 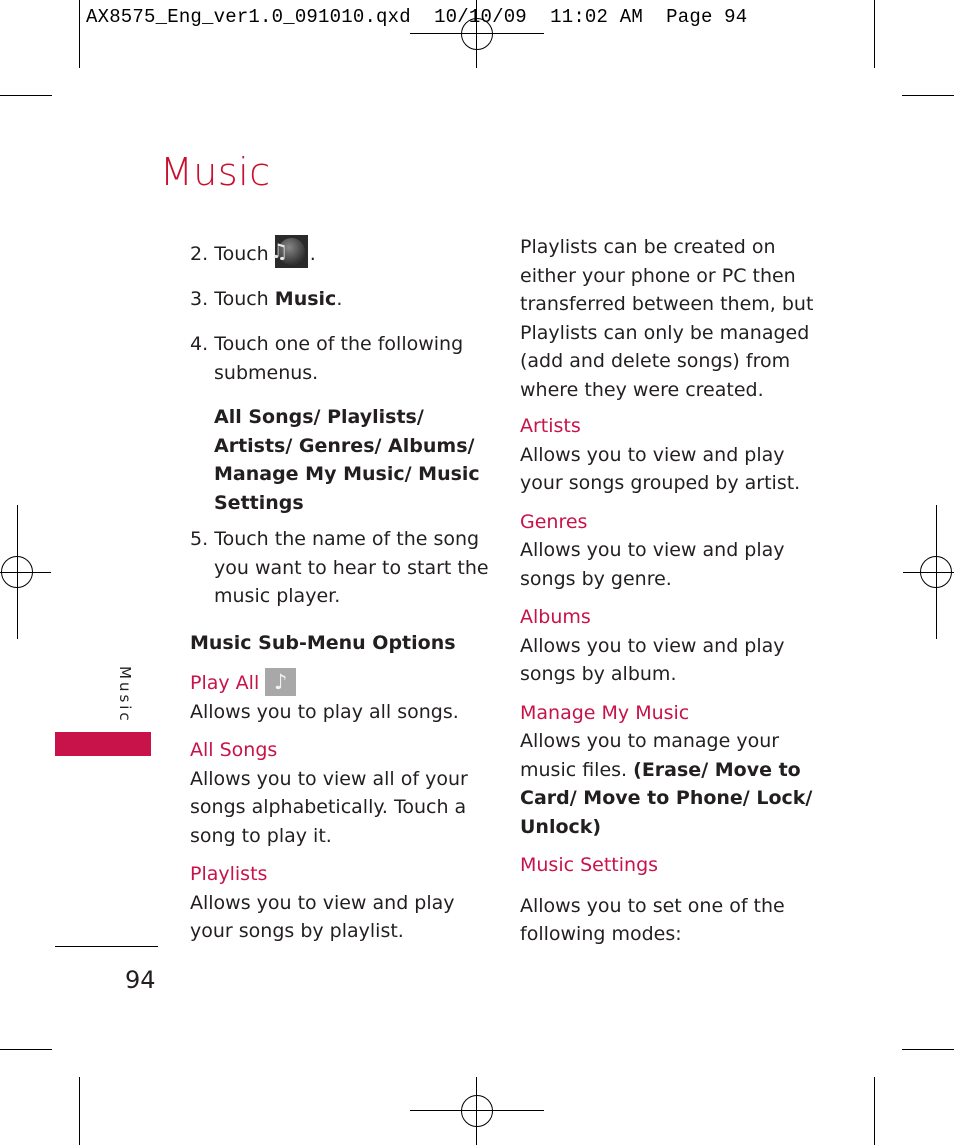 What do you see at coordinates (234, 750) in the screenshot?
I see `option-title-all-songs: All Songs` at bounding box center [234, 750].